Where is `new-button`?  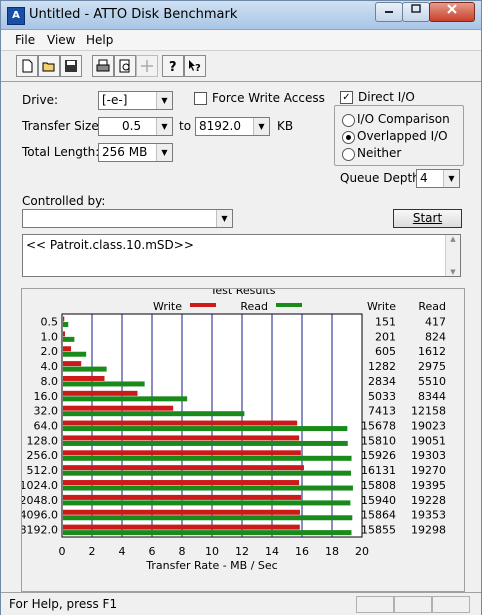
new-button is located at coordinates (27, 66).